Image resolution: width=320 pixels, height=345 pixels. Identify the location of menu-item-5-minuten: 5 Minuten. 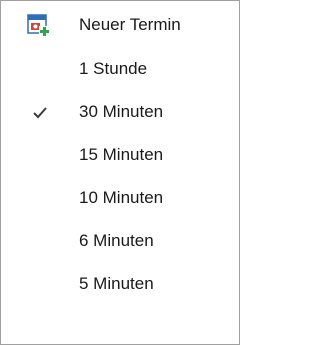
(120, 284).